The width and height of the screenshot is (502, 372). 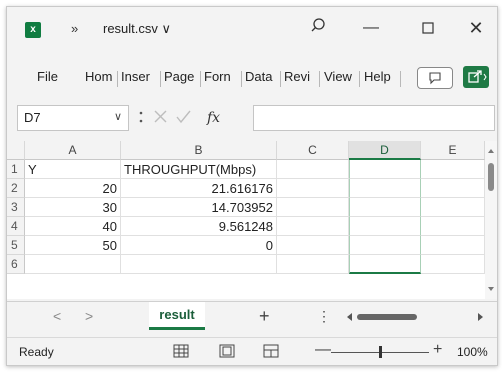 I want to click on cell-d5, so click(x=385, y=245).